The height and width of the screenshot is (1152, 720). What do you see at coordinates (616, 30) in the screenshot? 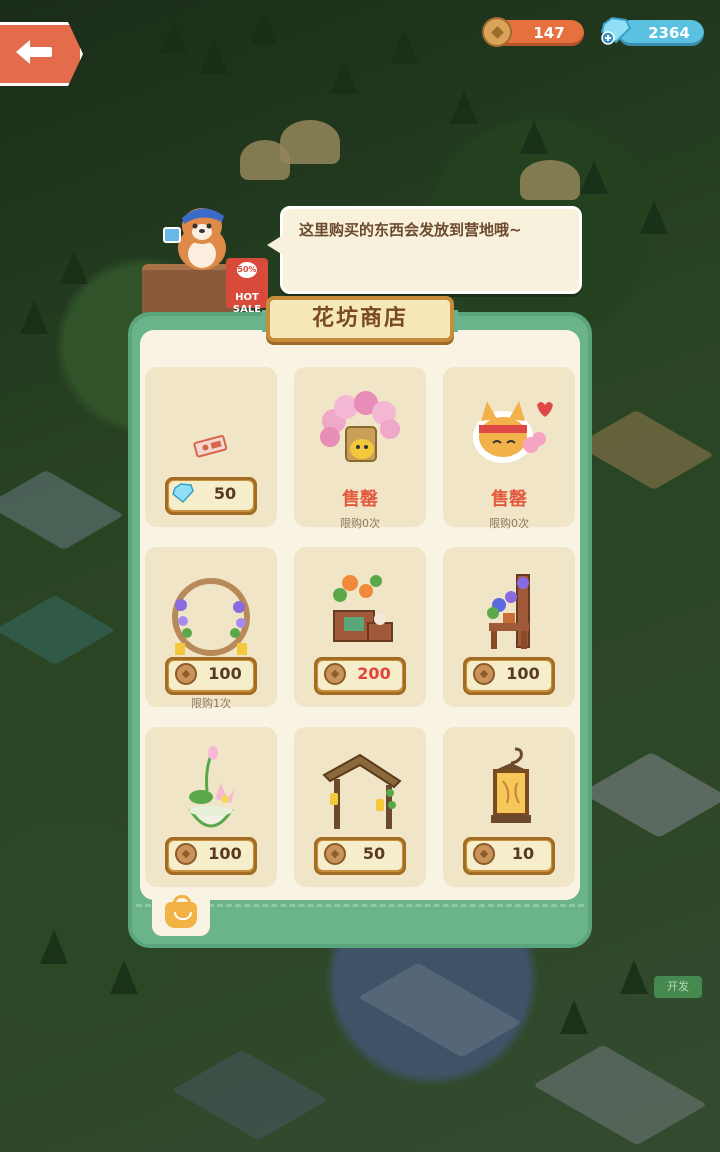
I see `gem-plus-icon` at bounding box center [616, 30].